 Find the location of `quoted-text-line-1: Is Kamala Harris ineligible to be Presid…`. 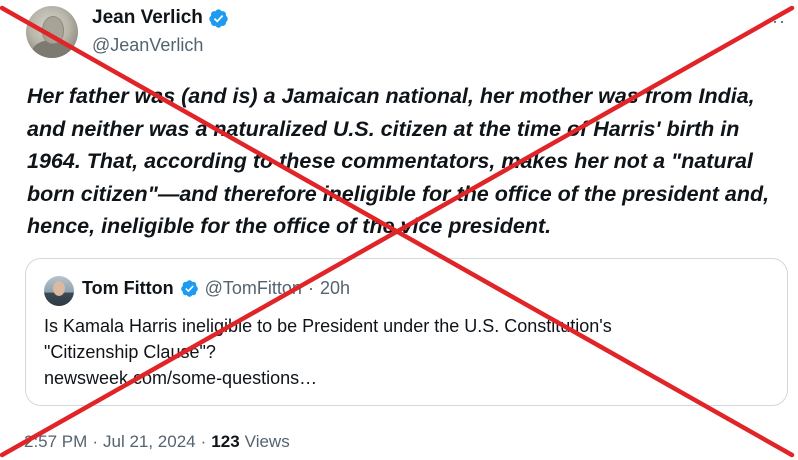

quoted-text-line-1: Is Kamala Harris ineligible to be Presid… is located at coordinates (328, 326).